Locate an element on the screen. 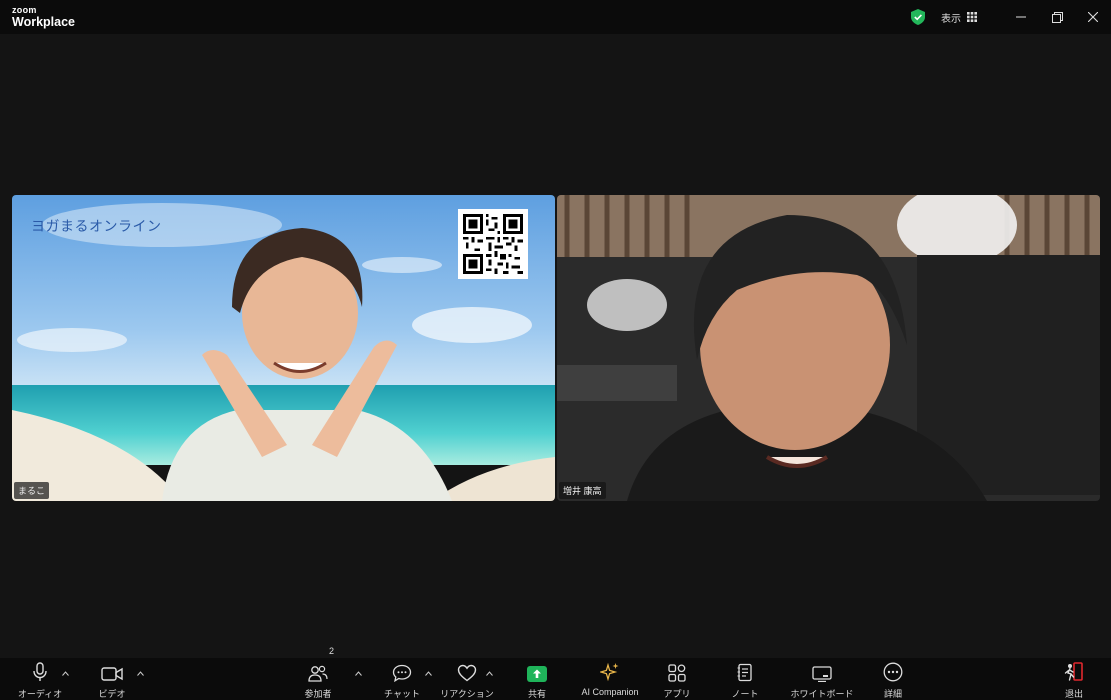  participants-icon is located at coordinates (318, 670).